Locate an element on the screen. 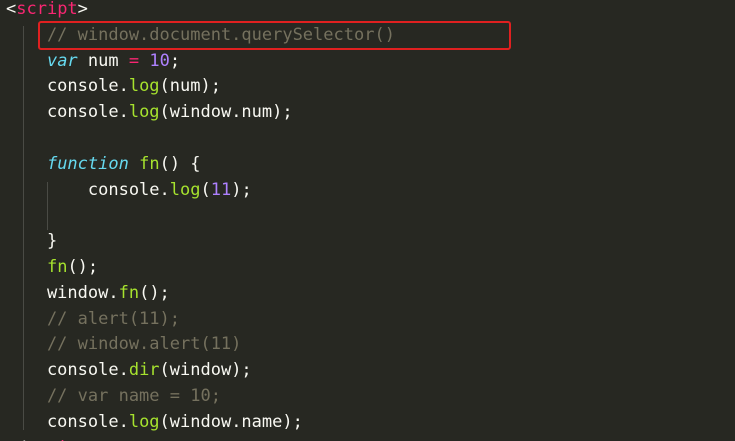  code-token: = is located at coordinates (134, 60).